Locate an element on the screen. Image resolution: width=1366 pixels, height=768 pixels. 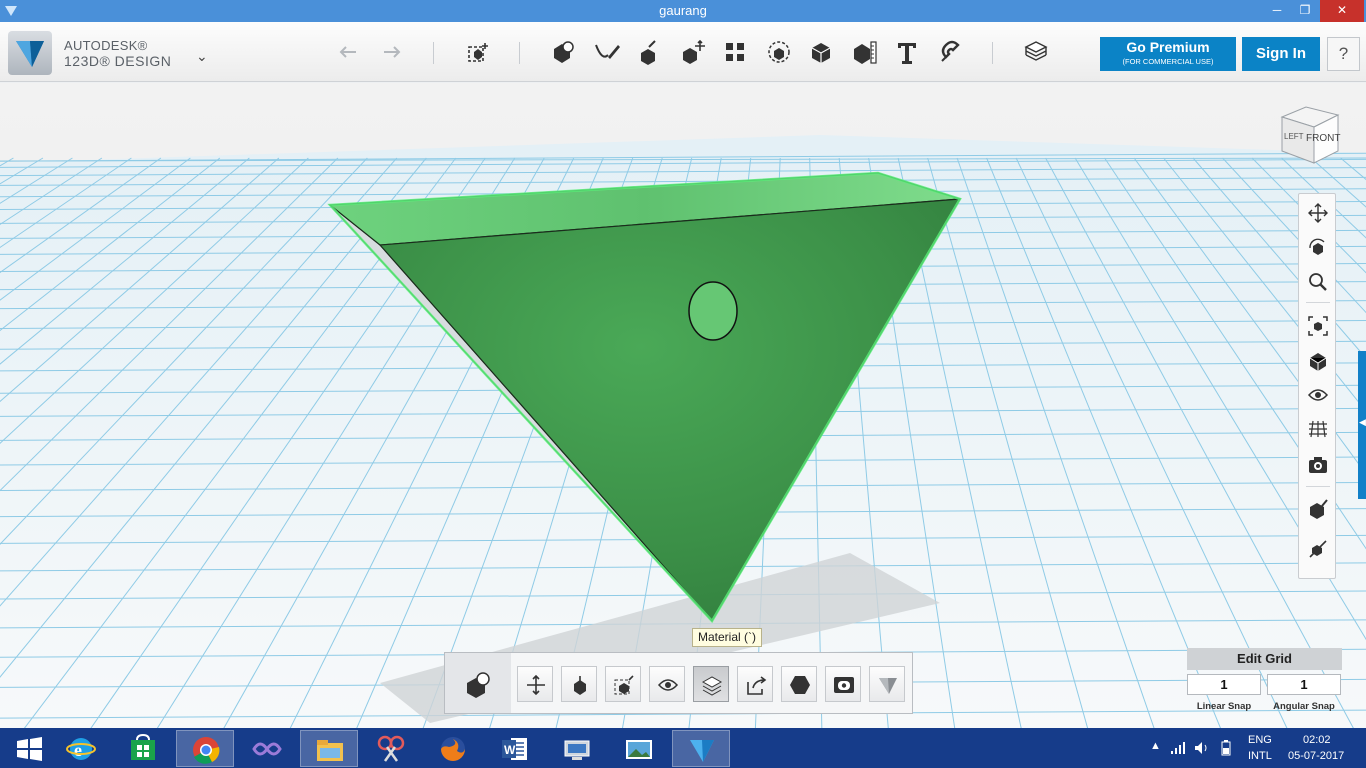
remote-desktop-icon is located at coordinates (577, 750).